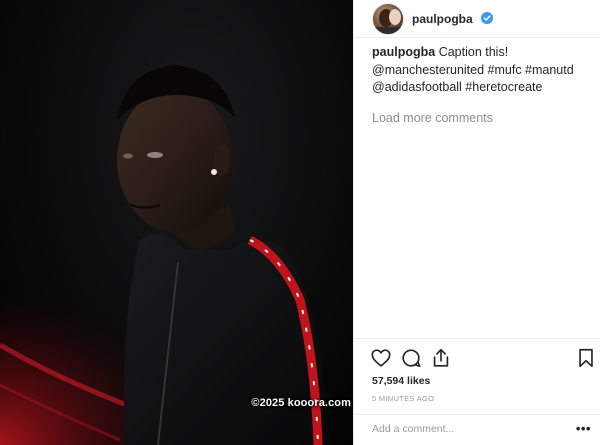  Describe the element at coordinates (441, 358) in the screenshot. I see `share-icon` at that location.